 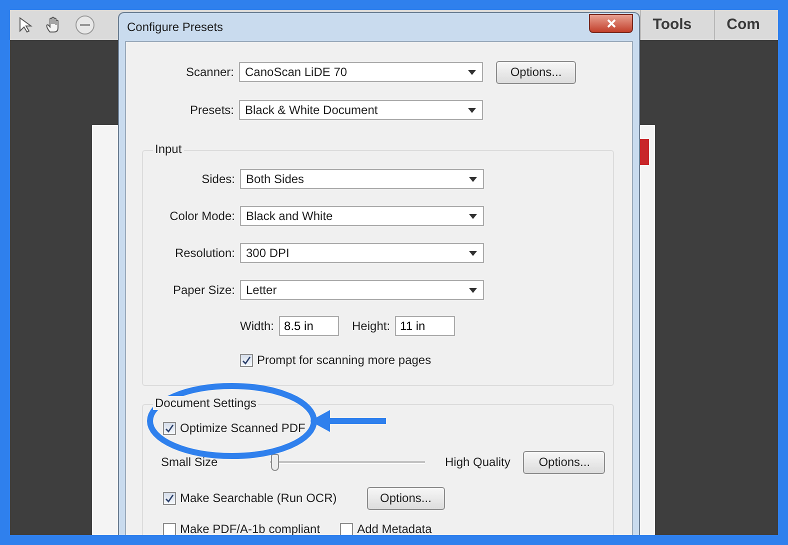 I want to click on quality-slider, so click(x=347, y=462).